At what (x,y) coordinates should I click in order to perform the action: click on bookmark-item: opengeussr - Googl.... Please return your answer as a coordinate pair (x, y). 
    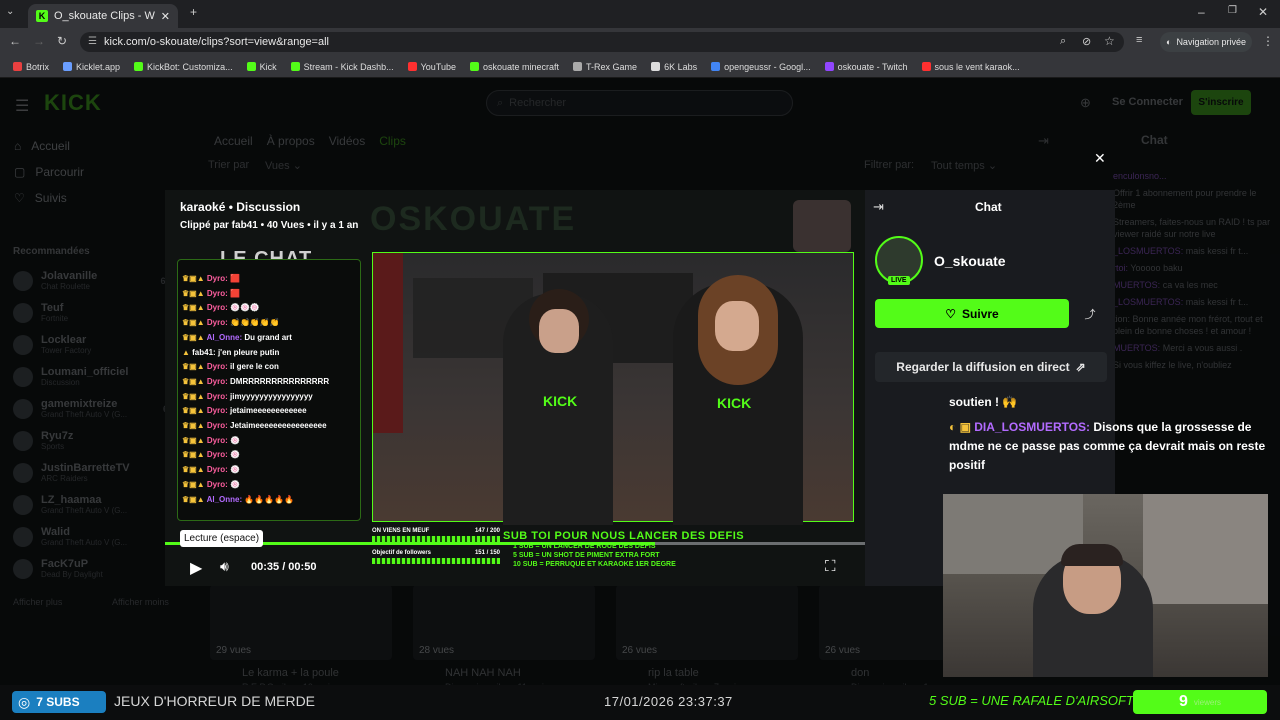
    Looking at the image, I should click on (761, 67).